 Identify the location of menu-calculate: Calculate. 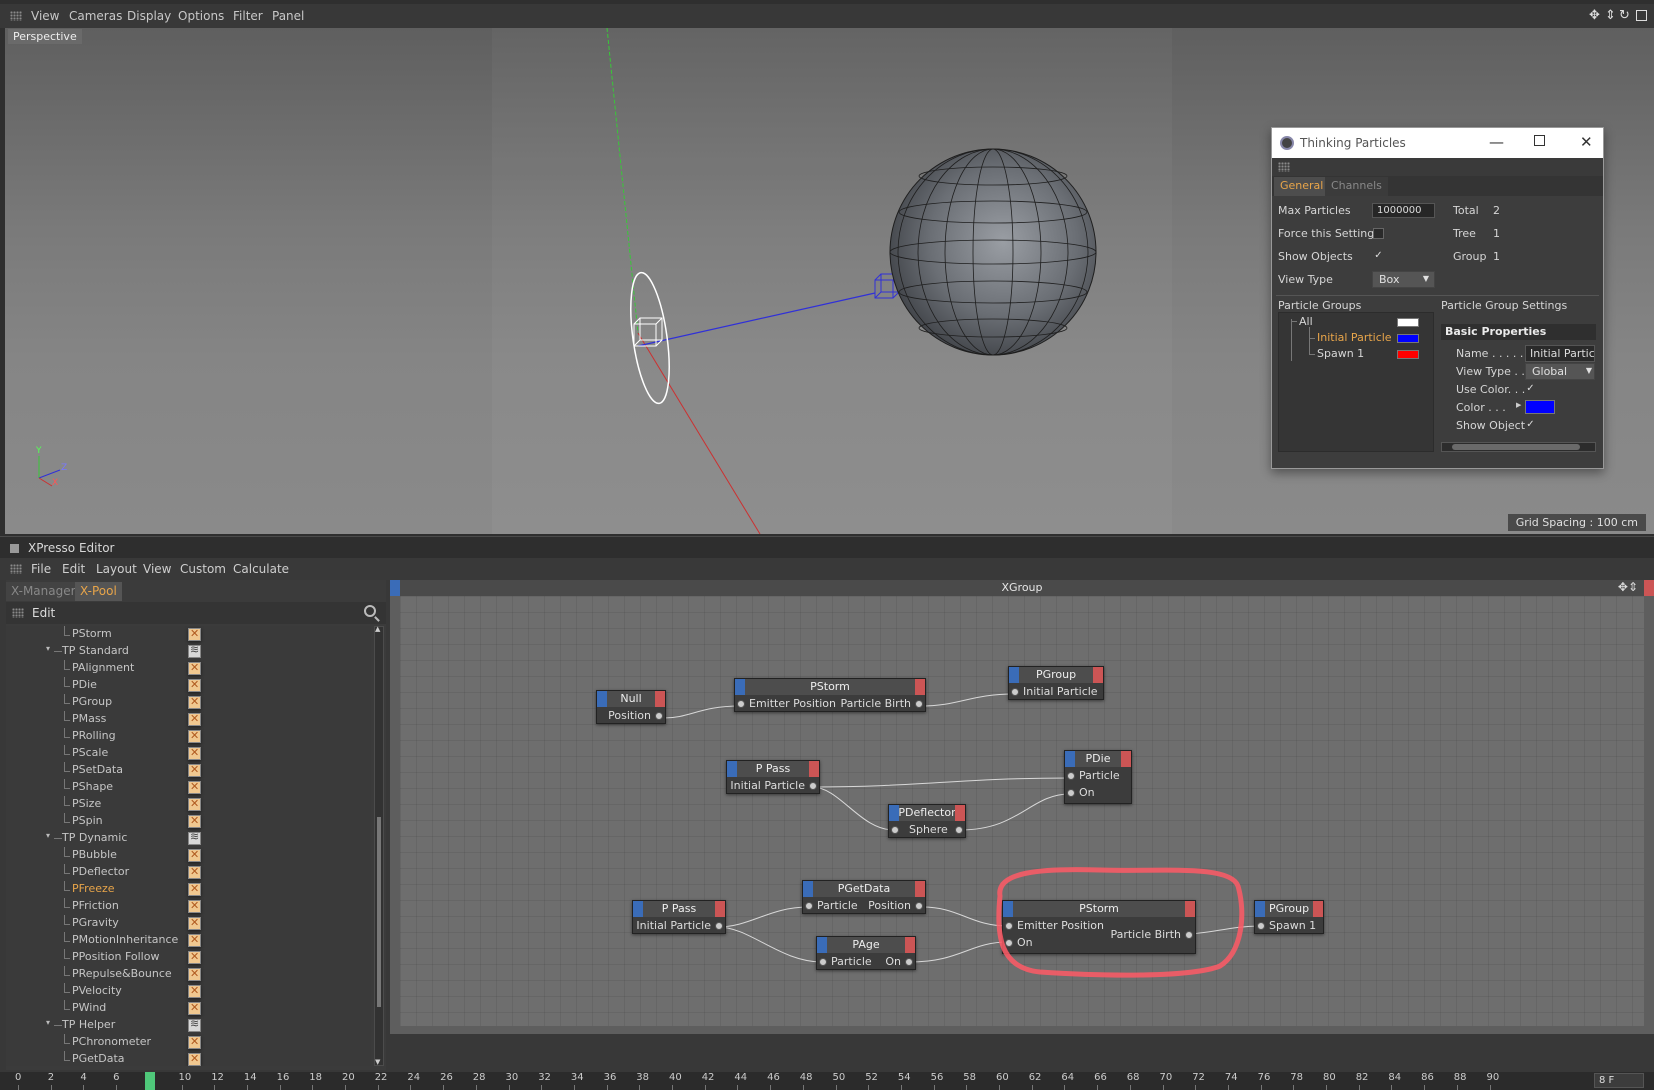
(261, 569).